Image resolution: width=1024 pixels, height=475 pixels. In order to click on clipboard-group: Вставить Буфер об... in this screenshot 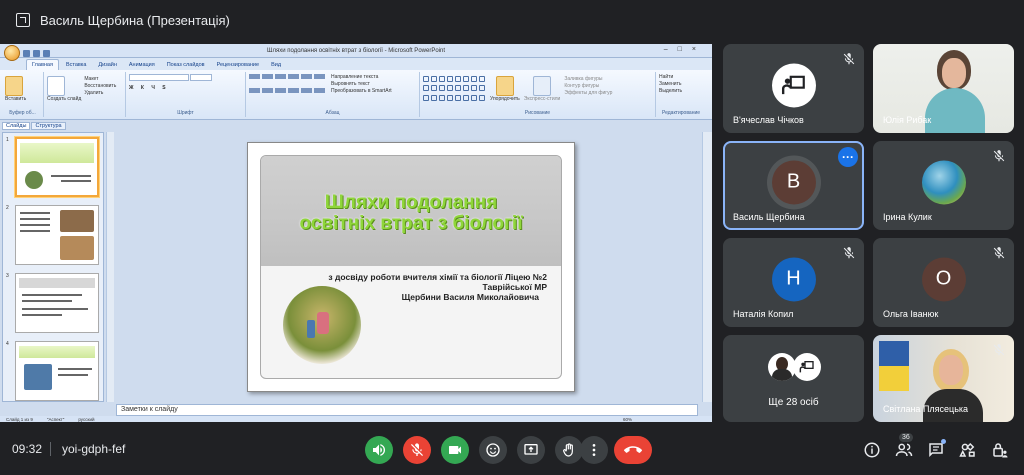, I will do `click(23, 94)`.